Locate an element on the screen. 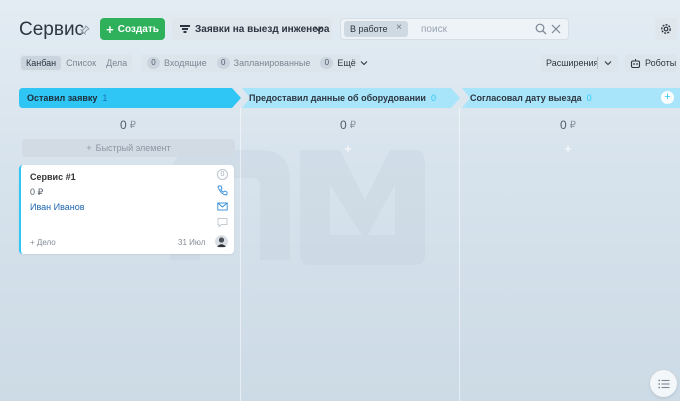 This screenshot has height=401, width=680. avatar is located at coordinates (221, 241).